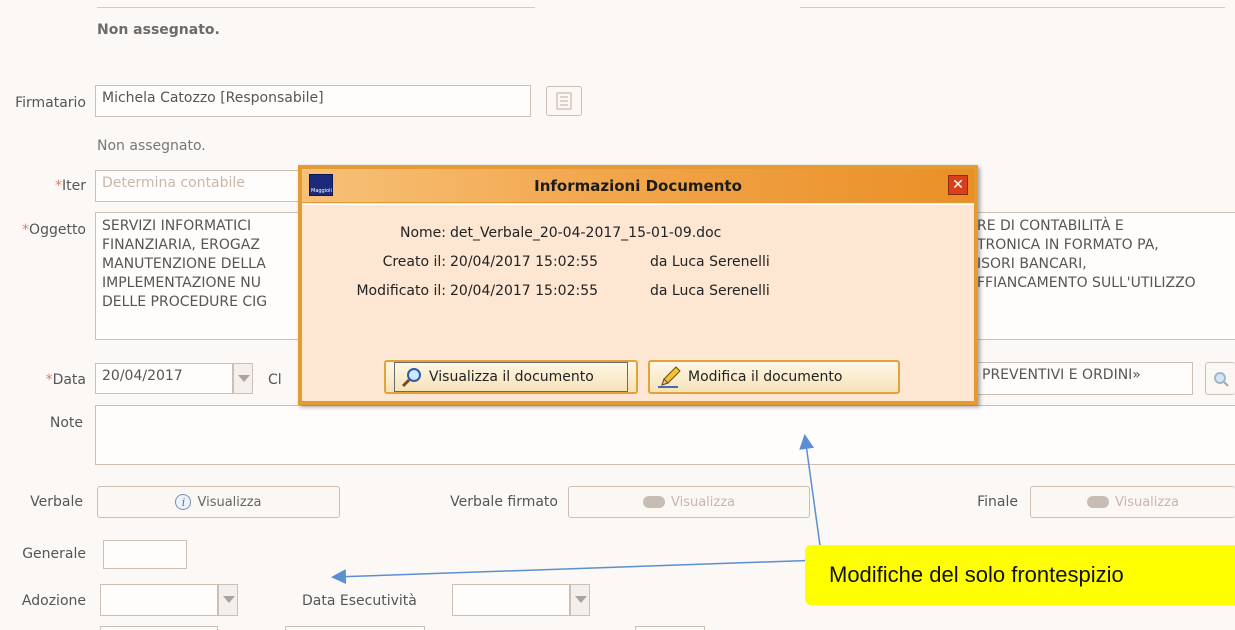  What do you see at coordinates (577, 509) in the screenshot?
I see `annotation-arrows` at bounding box center [577, 509].